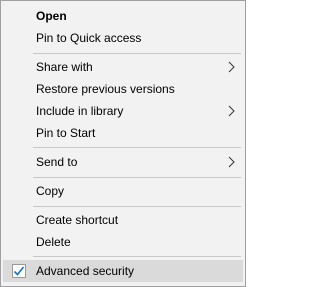  What do you see at coordinates (66, 133) in the screenshot?
I see `menu-item-label: Pin to Start` at bounding box center [66, 133].